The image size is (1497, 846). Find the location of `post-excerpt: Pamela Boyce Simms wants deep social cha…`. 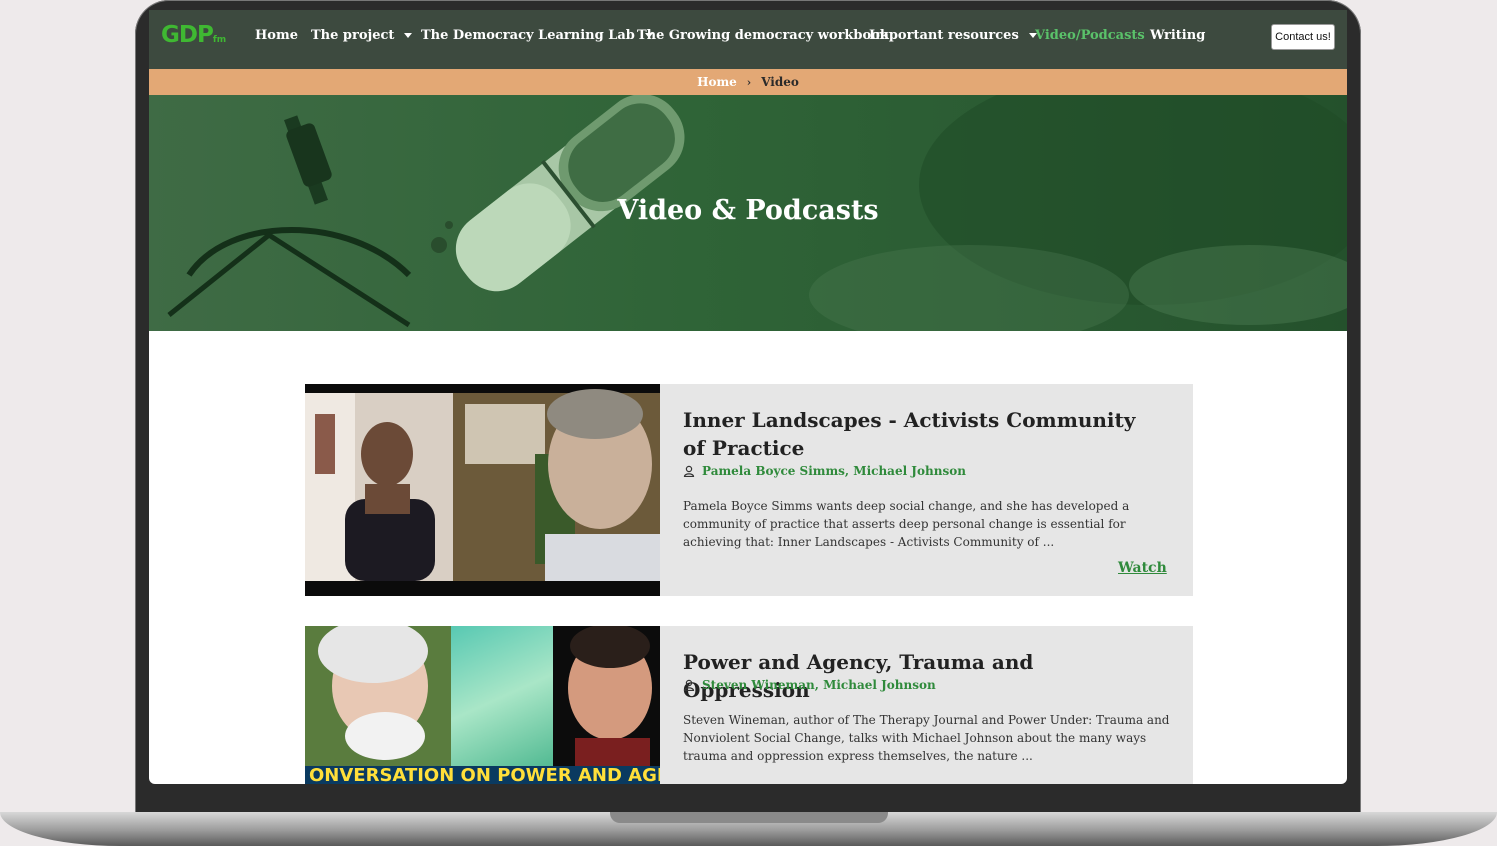

post-excerpt: Pamela Boyce Simms wants deep social cha… is located at coordinates (906, 524).